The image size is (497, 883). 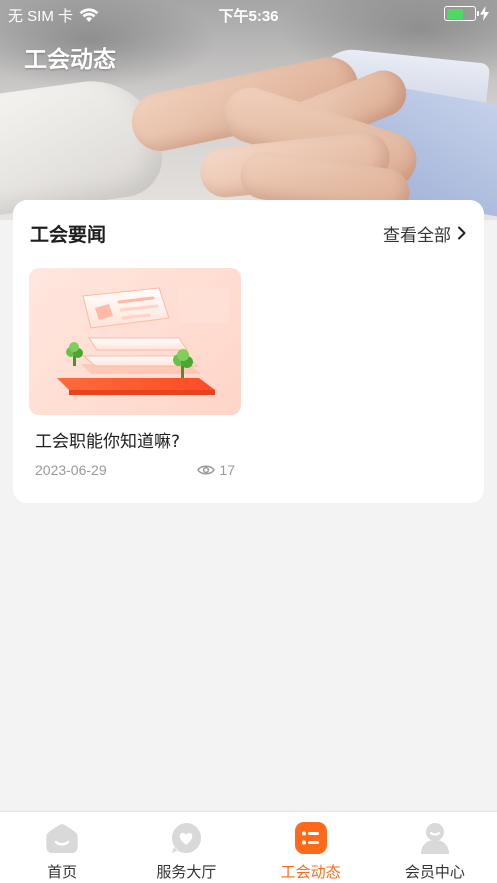 I want to click on view-count: 17, so click(x=227, y=470).